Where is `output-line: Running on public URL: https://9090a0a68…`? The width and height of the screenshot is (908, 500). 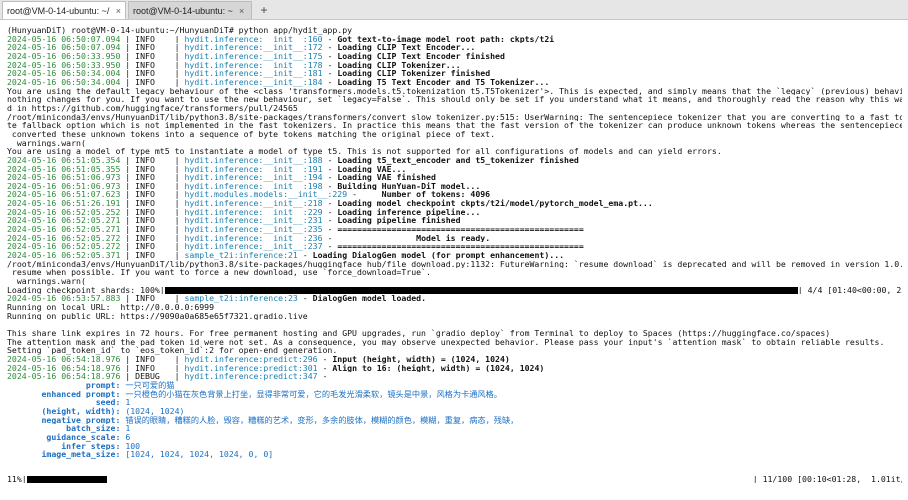 output-line: Running on public URL: https://9090a0a68… is located at coordinates (157, 316).